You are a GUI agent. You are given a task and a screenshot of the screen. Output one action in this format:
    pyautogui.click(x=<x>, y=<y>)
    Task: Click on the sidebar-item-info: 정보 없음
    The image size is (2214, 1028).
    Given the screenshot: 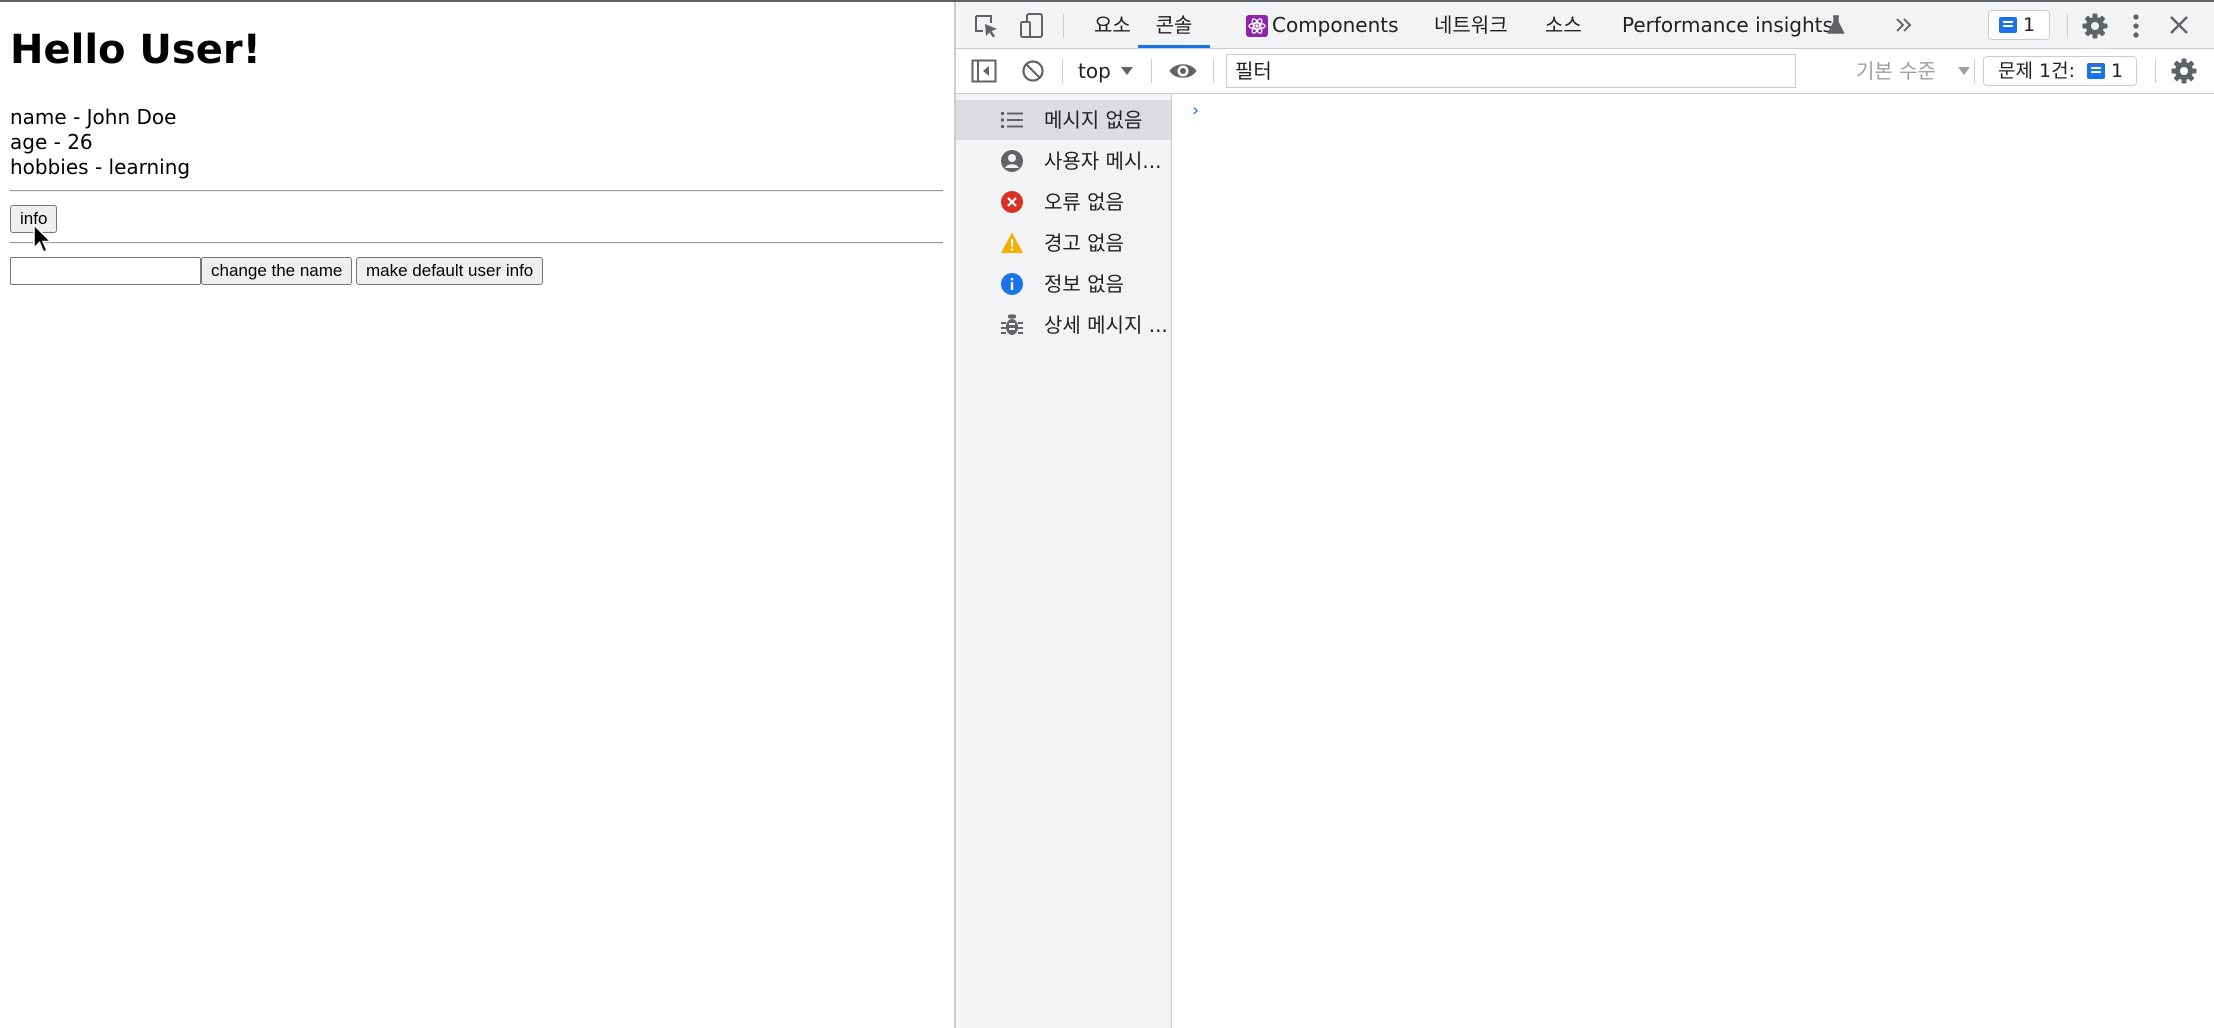 What is the action you would take?
    pyautogui.click(x=1063, y=284)
    